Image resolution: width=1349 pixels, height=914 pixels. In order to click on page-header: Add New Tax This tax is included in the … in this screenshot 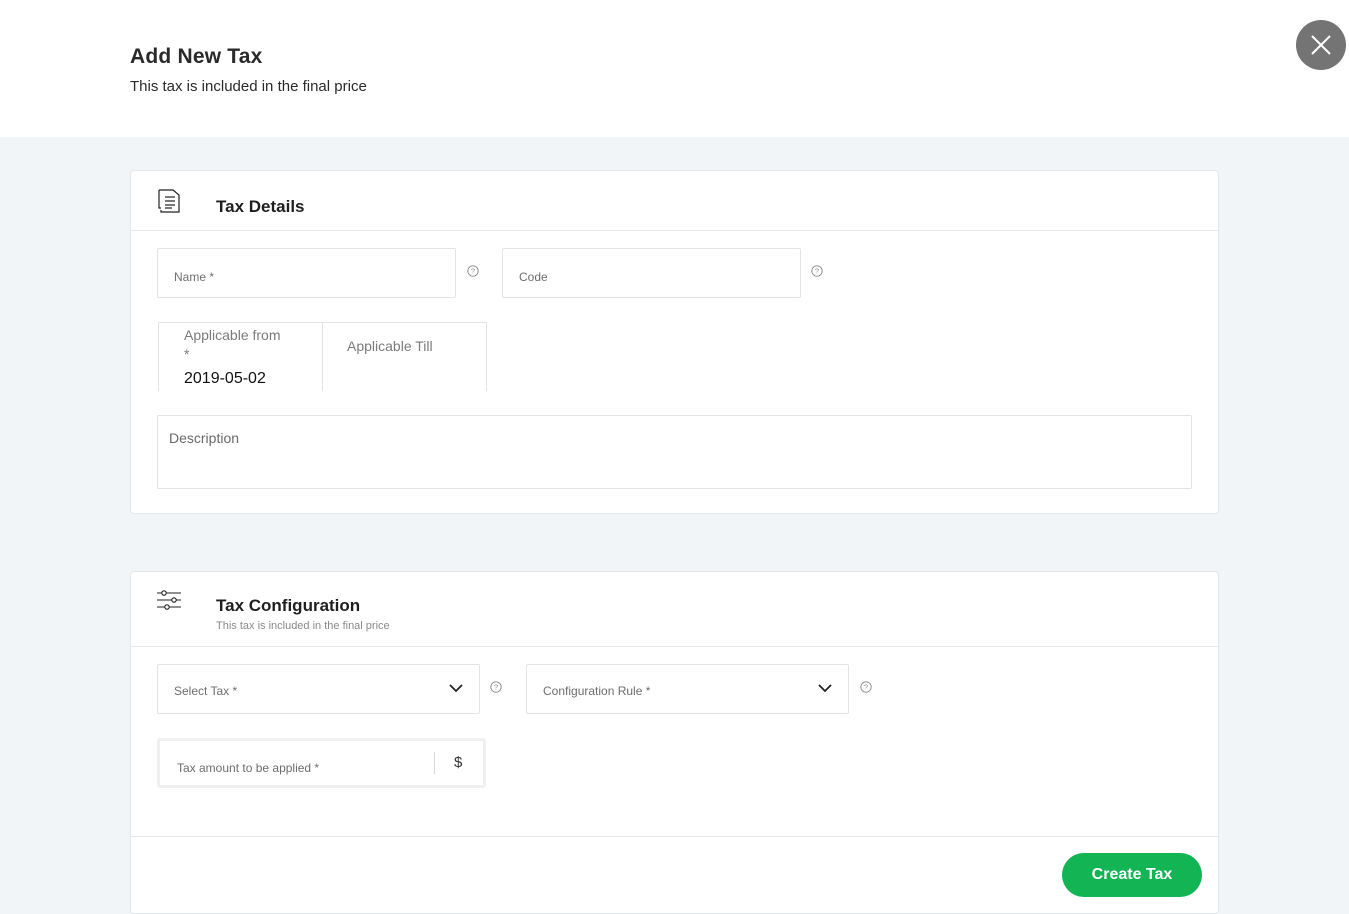, I will do `click(674, 68)`.